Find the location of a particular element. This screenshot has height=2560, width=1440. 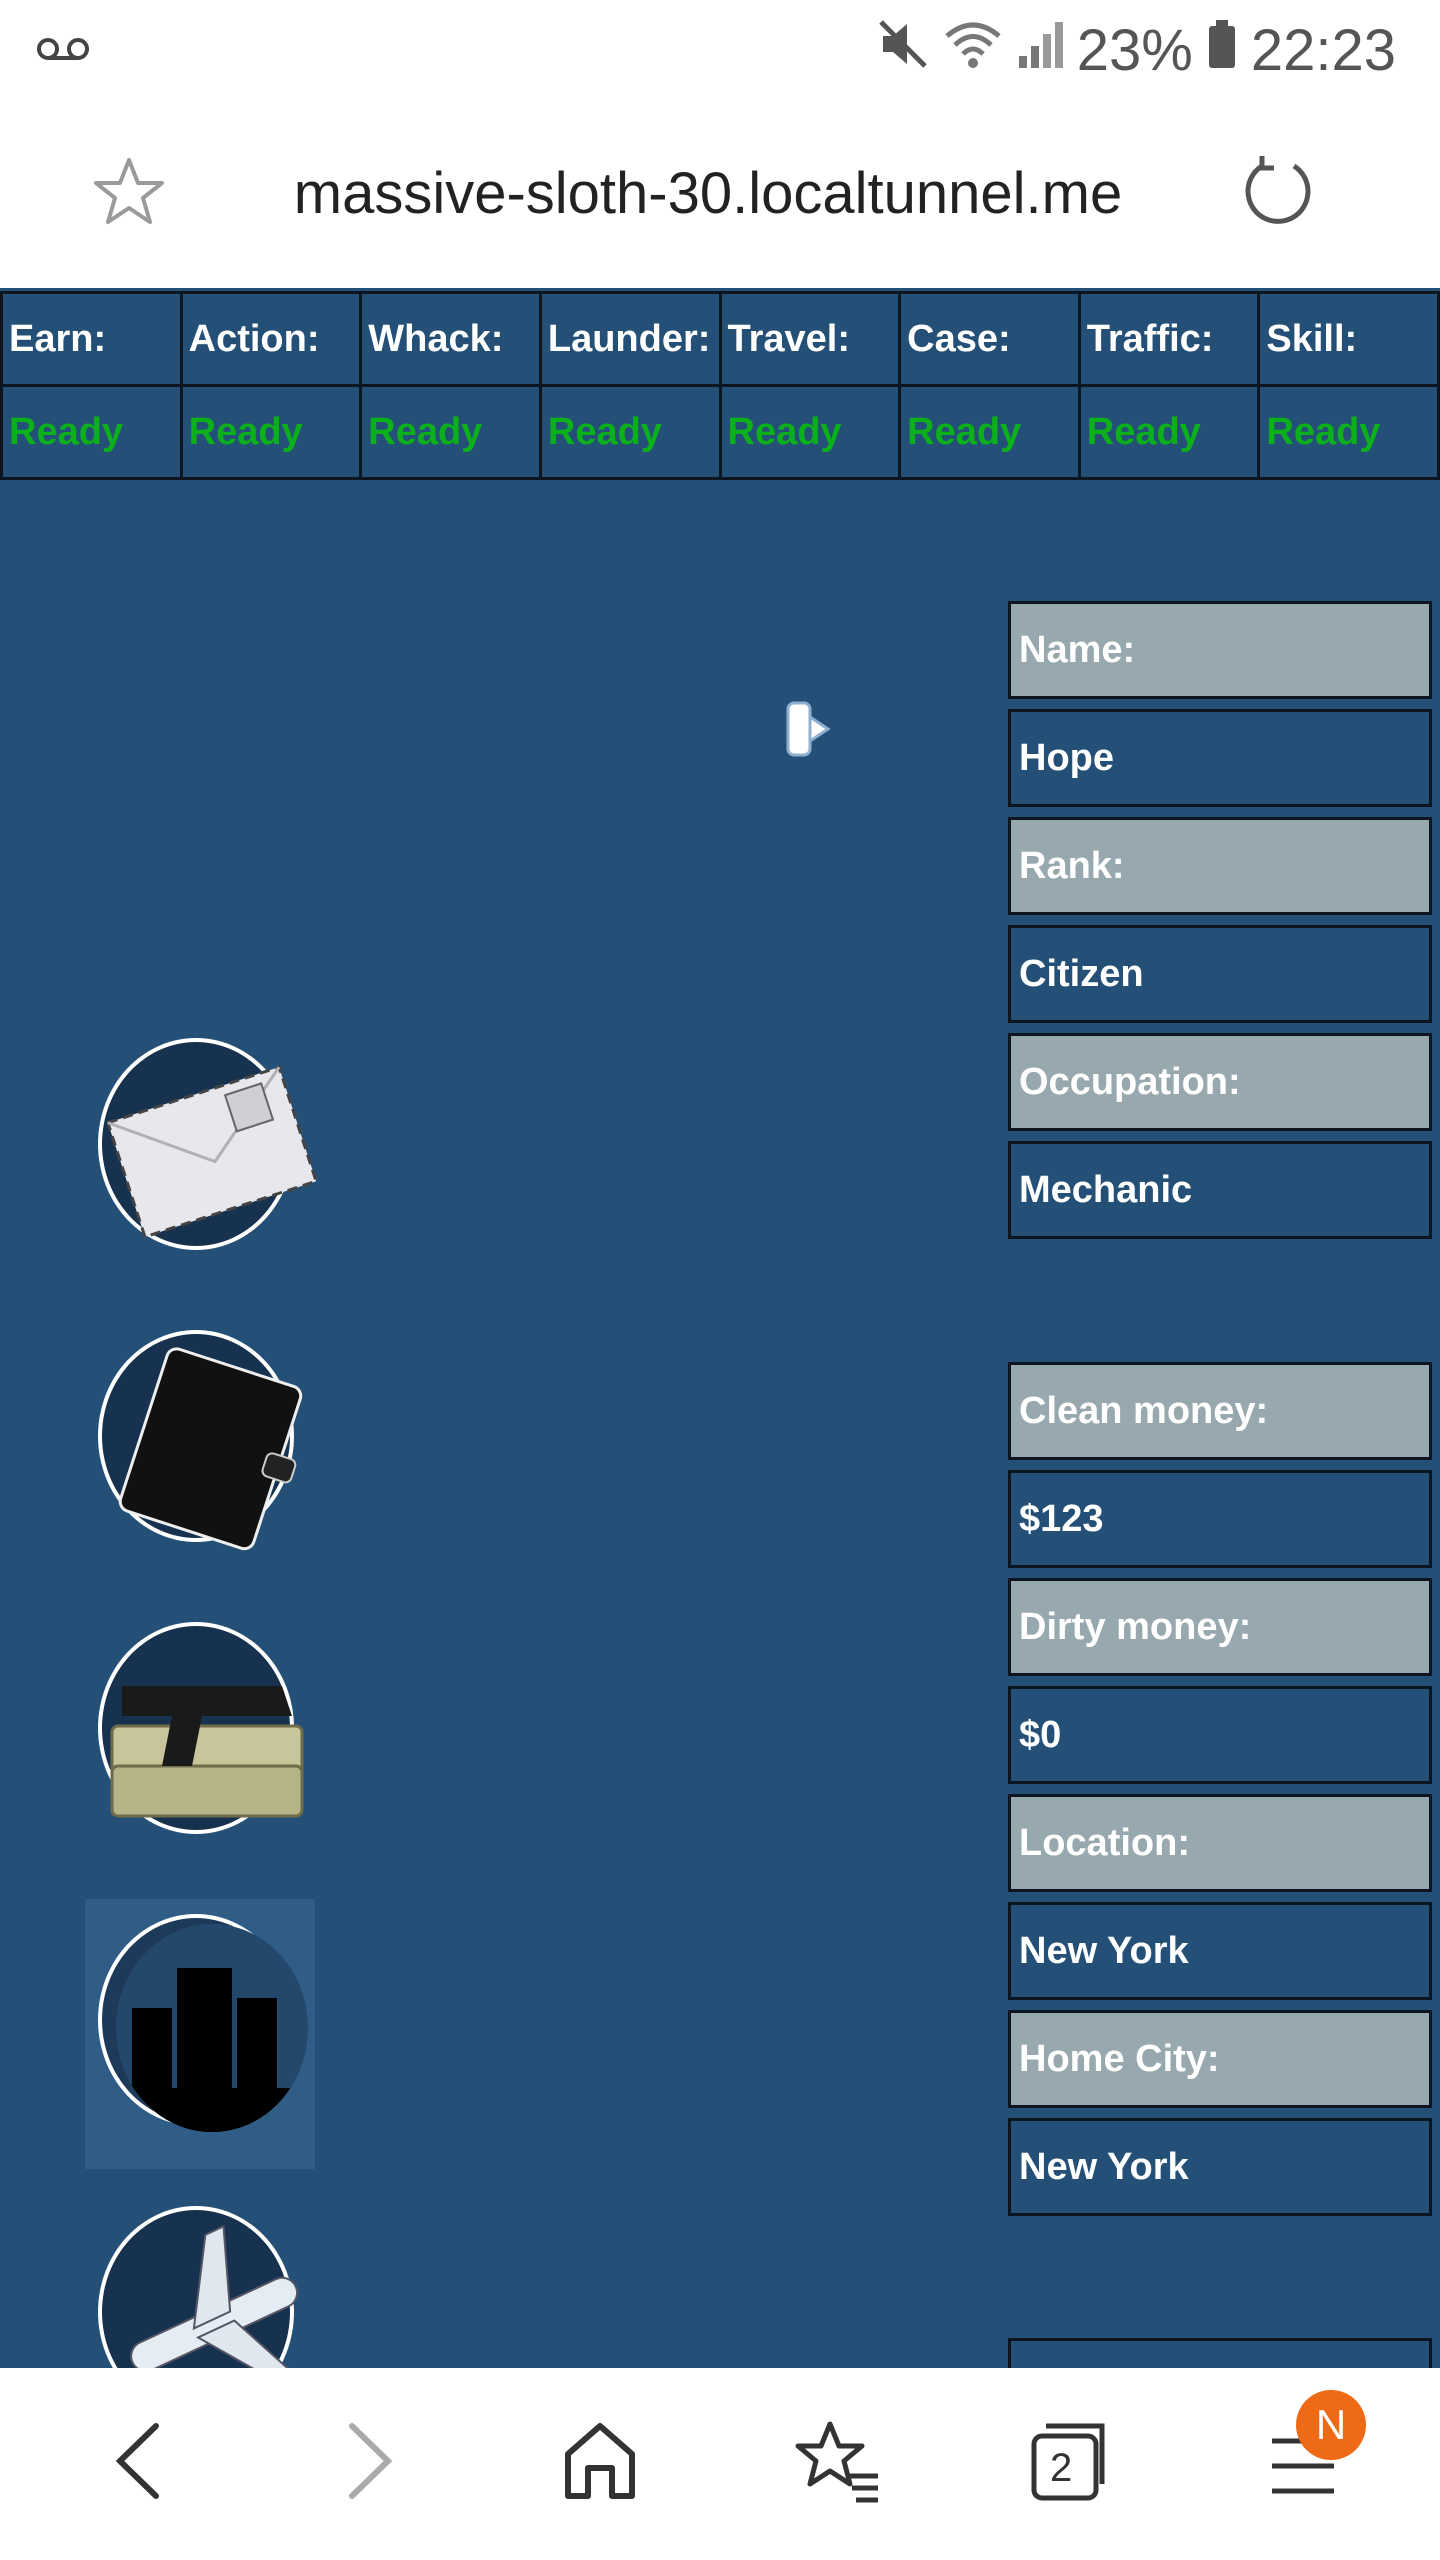

clean-money-value: $123 is located at coordinates (1220, 1519).